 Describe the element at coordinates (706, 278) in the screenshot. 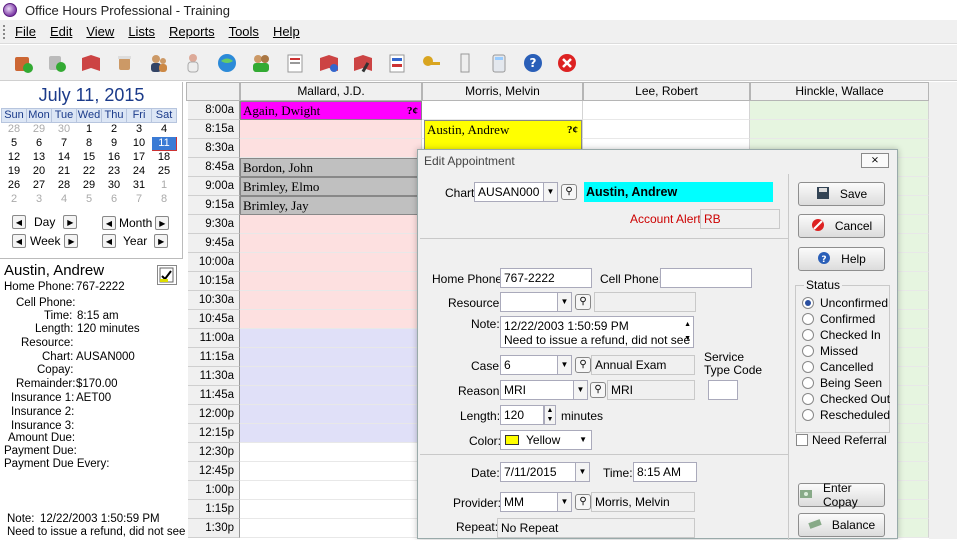

I see `cell-phone-input` at that location.